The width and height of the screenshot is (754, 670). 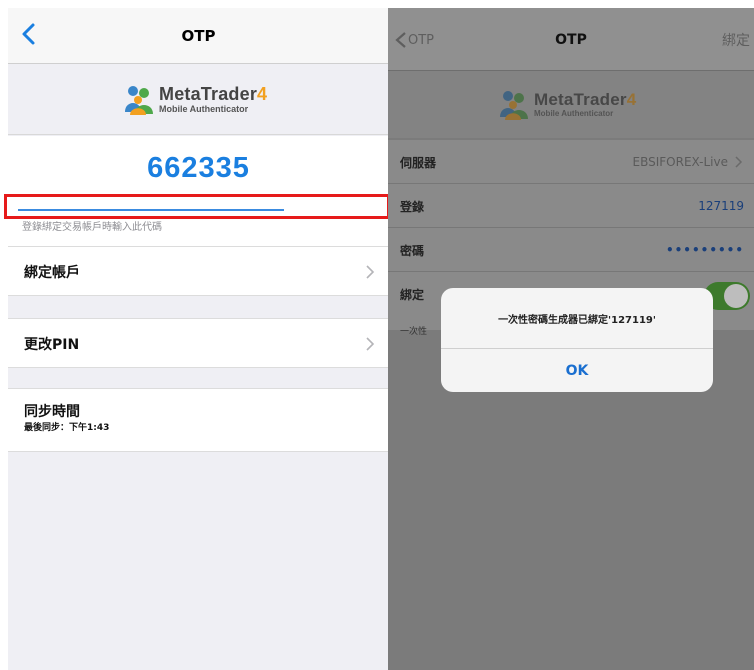 I want to click on password-value: •••••••••, so click(x=704, y=250).